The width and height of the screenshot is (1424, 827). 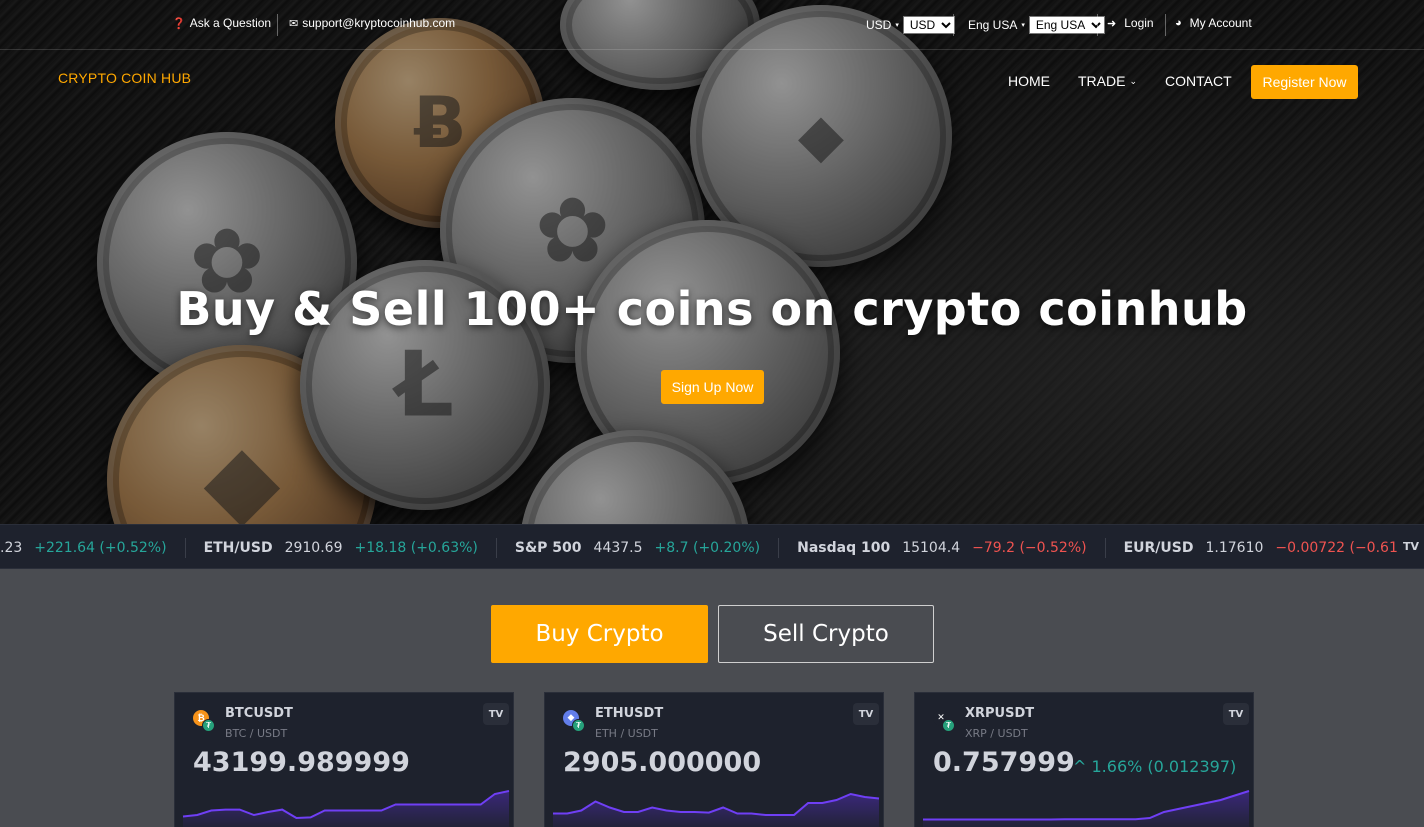 I want to click on email-label: support@kryptocoinhub.com, so click(x=379, y=23).